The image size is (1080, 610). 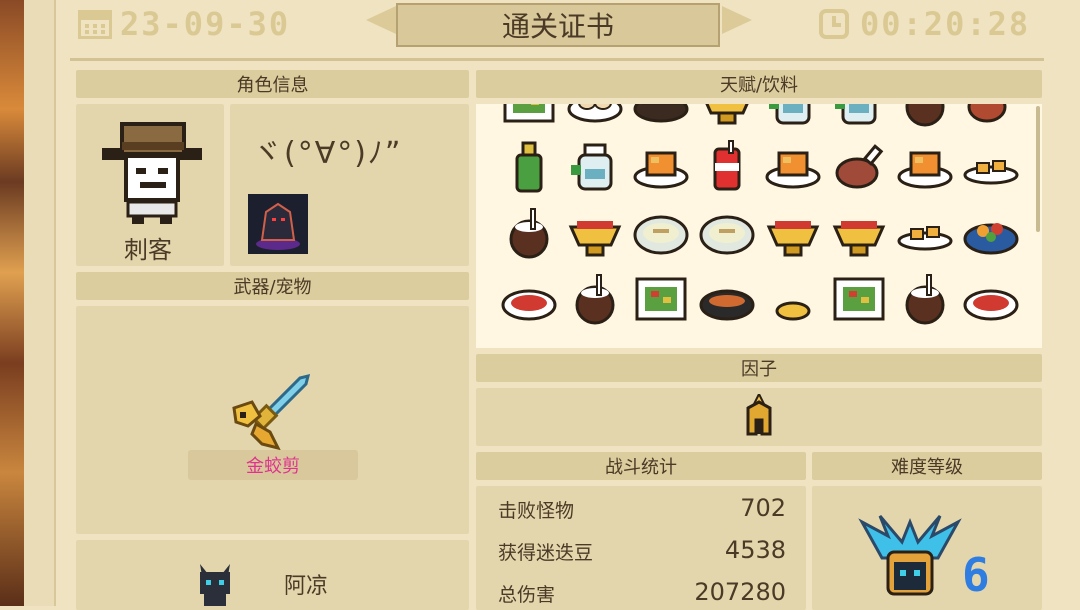 I want to click on background-edge, so click(x=12, y=303).